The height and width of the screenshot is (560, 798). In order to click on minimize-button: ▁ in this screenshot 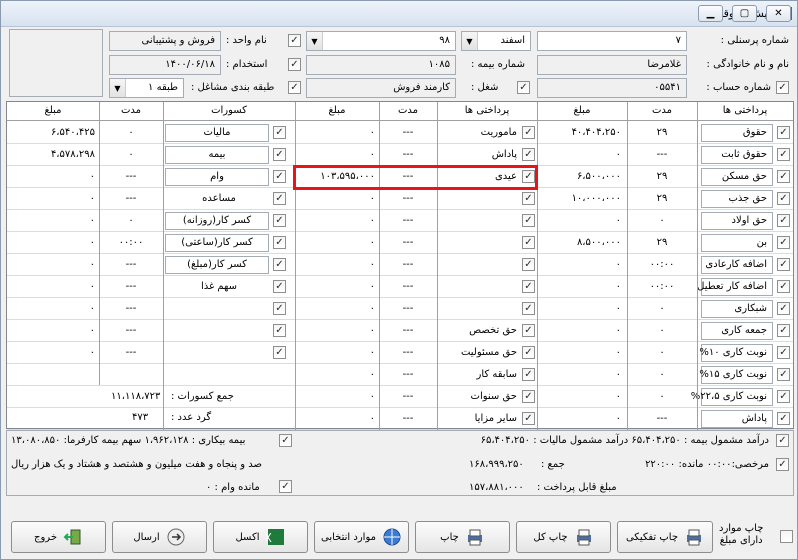, I will do `click(710, 13)`.